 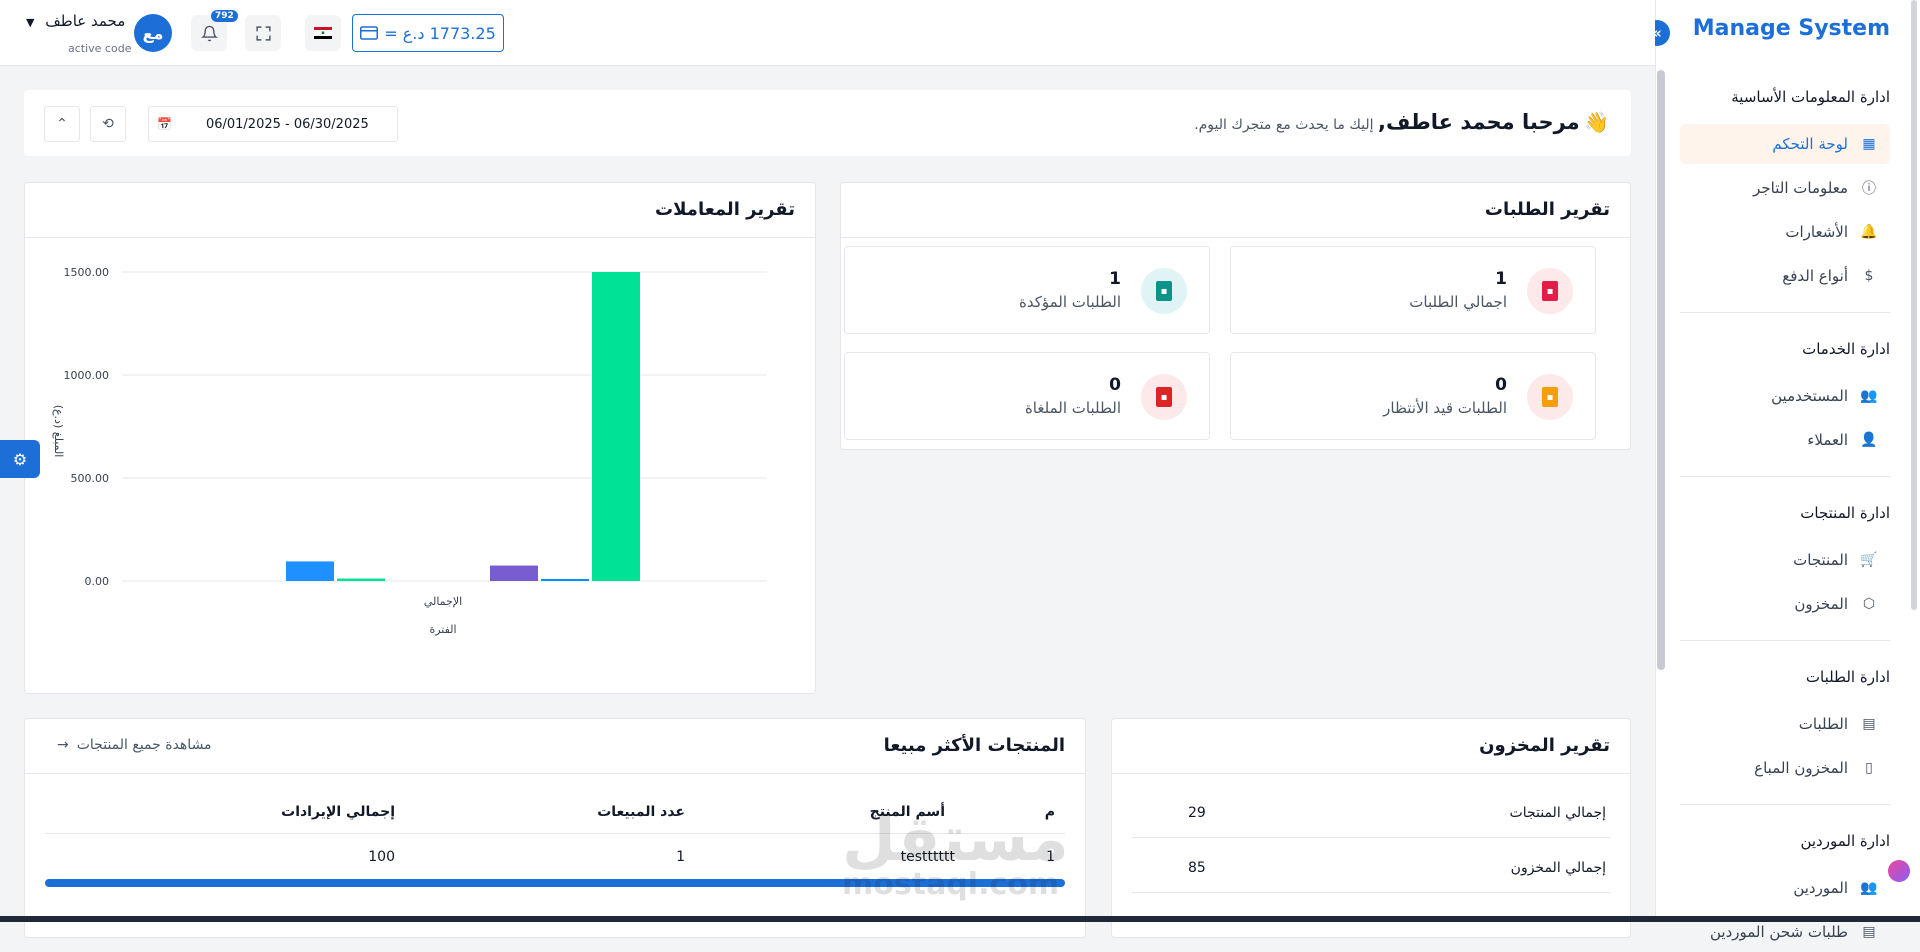 What do you see at coordinates (273, 124) in the screenshot?
I see `date-range-picker: 📅 06/01/2025 - 06/30/2025` at bounding box center [273, 124].